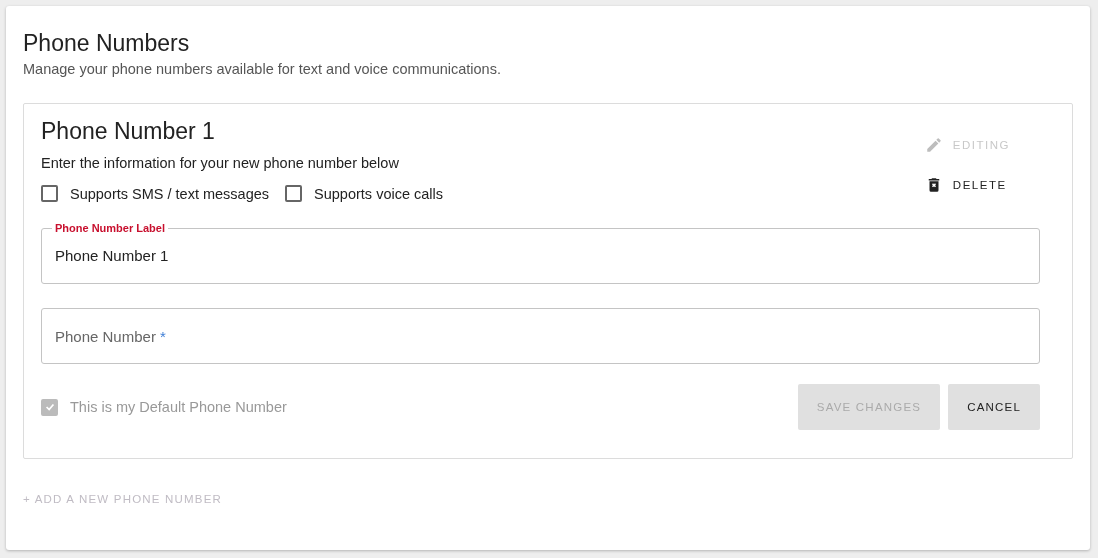  What do you see at coordinates (112, 255) in the screenshot?
I see `field-value: Phone Number 1` at bounding box center [112, 255].